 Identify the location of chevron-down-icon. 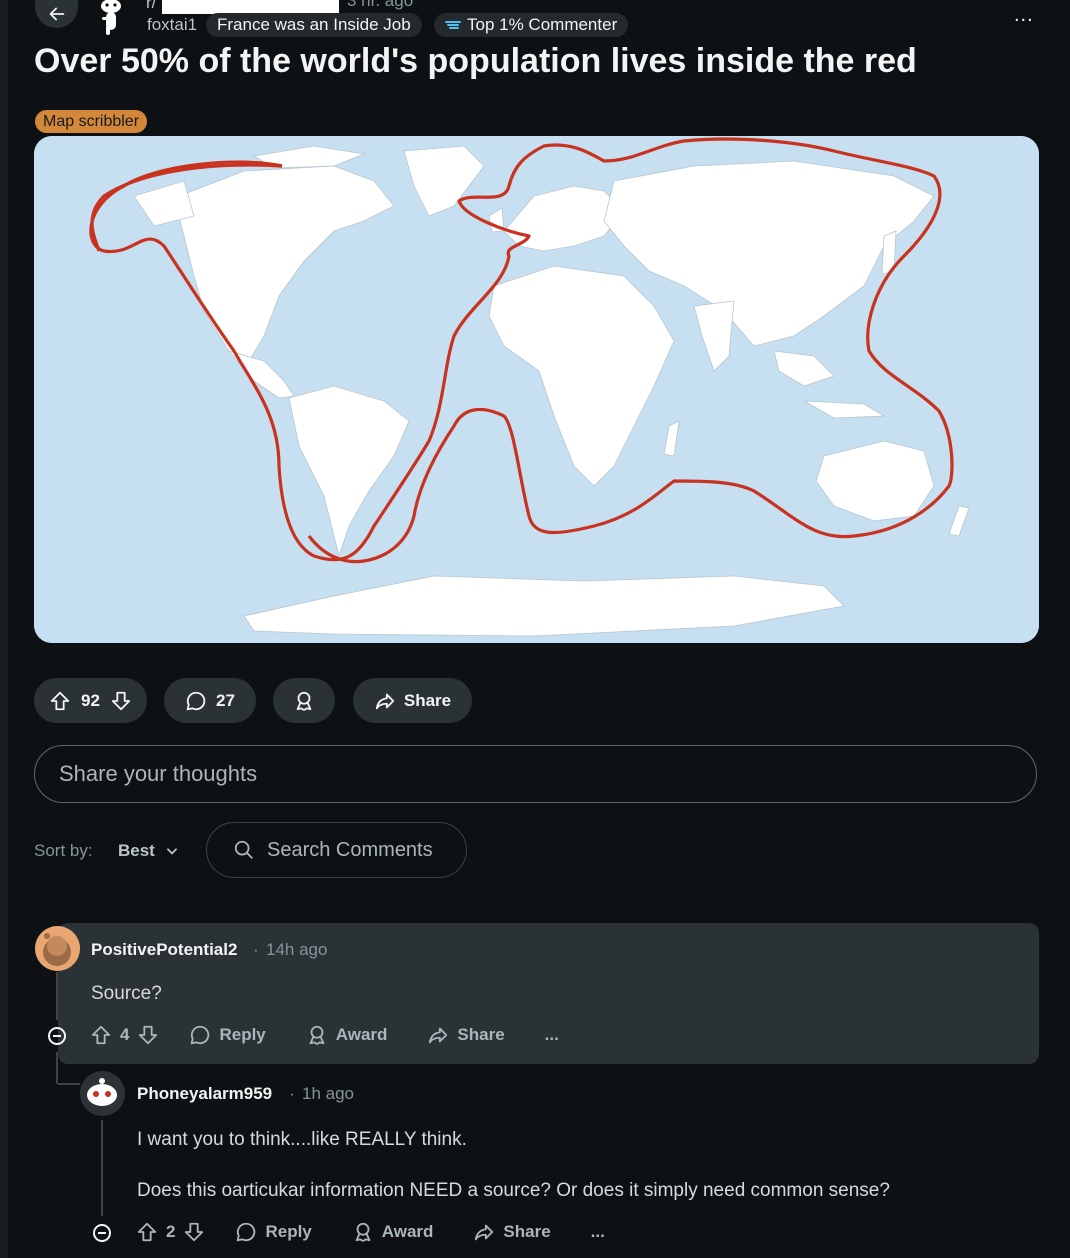
(171, 851).